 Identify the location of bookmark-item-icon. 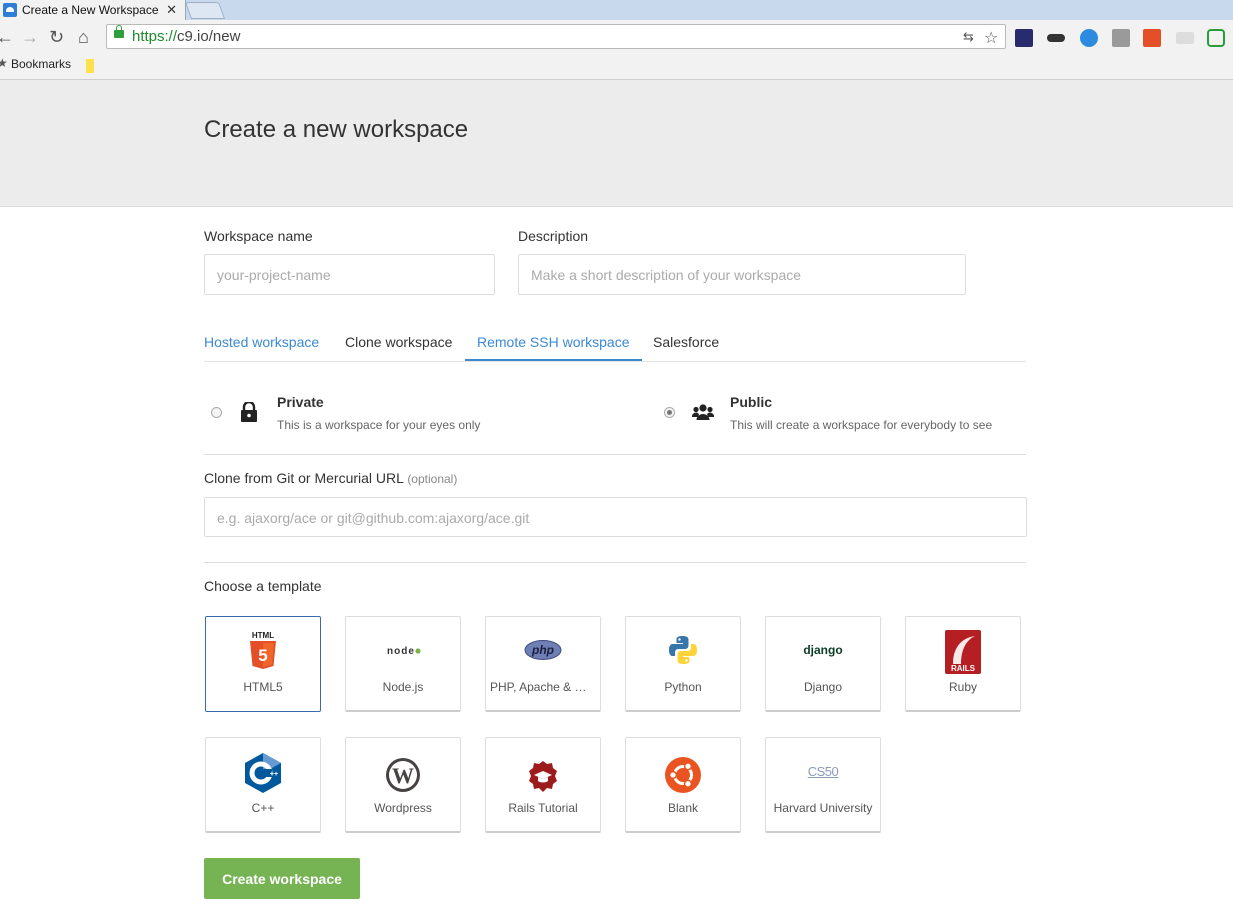
(90, 66).